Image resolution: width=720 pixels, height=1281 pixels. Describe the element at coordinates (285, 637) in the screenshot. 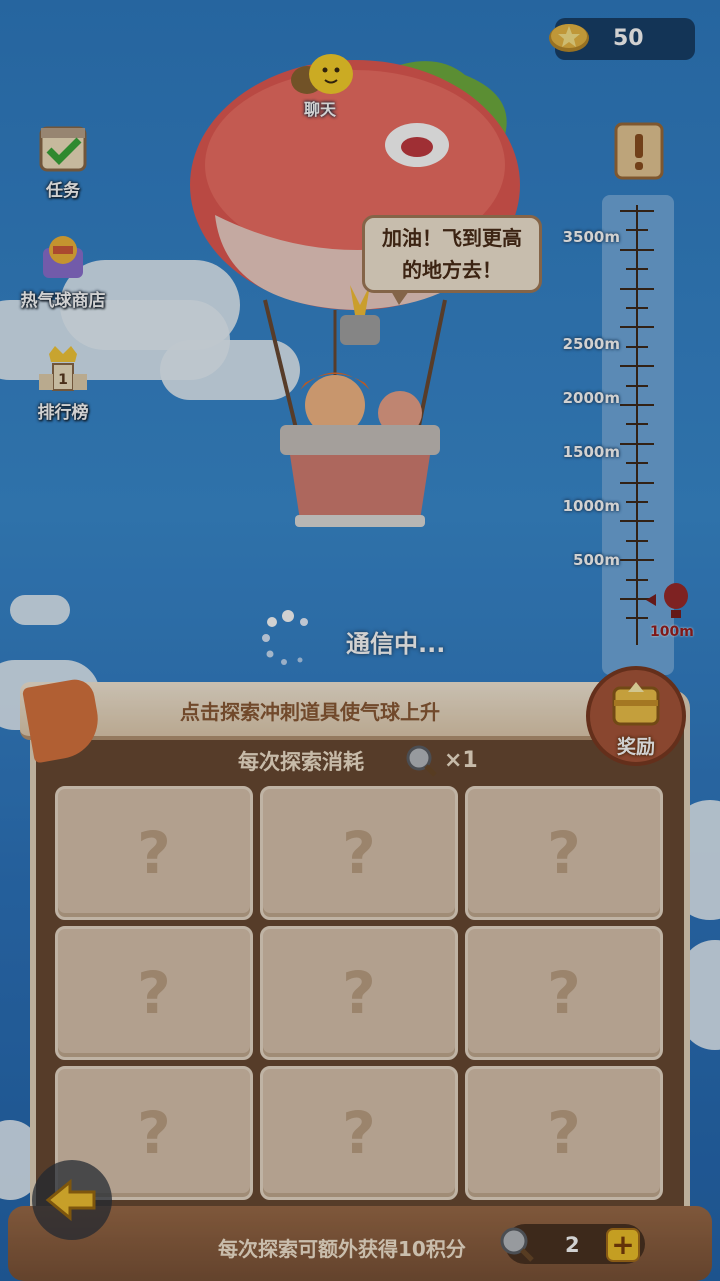

I see `loading-spinner-icon` at that location.